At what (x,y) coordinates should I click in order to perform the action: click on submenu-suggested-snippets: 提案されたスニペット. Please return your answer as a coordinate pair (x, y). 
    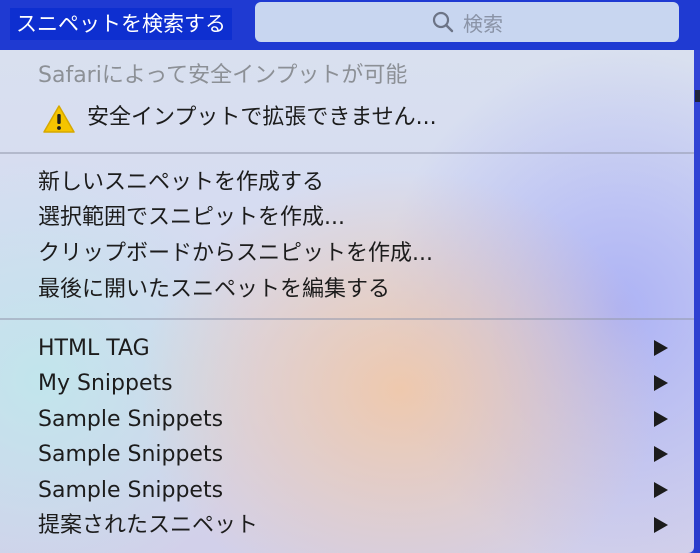
    Looking at the image, I should click on (148, 526).